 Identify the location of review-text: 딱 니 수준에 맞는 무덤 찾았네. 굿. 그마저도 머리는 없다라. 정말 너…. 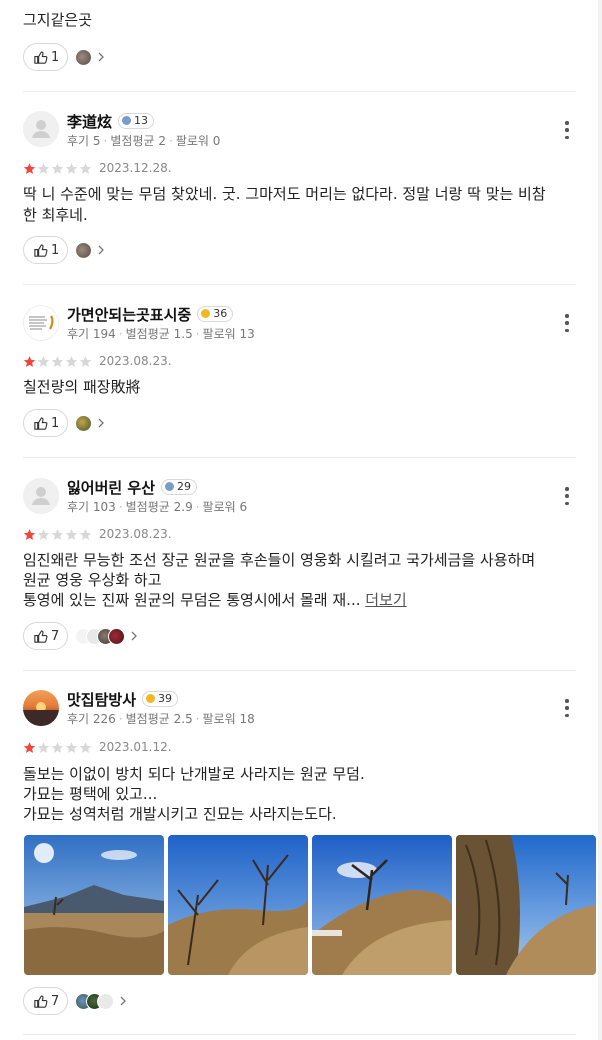
(284, 194).